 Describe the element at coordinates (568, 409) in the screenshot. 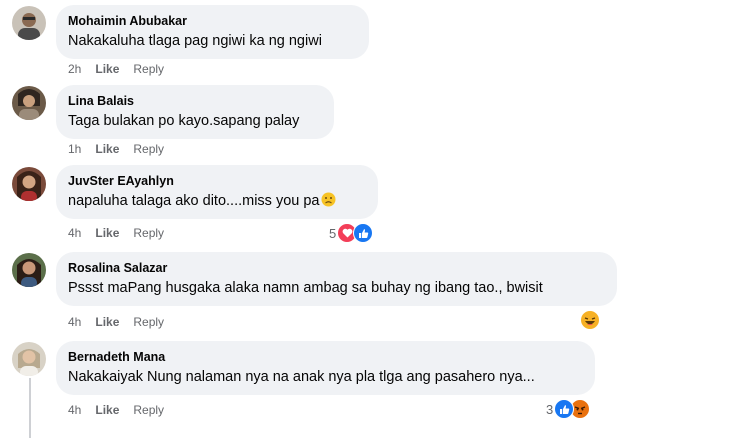

I see `reaction-summary: 3` at that location.